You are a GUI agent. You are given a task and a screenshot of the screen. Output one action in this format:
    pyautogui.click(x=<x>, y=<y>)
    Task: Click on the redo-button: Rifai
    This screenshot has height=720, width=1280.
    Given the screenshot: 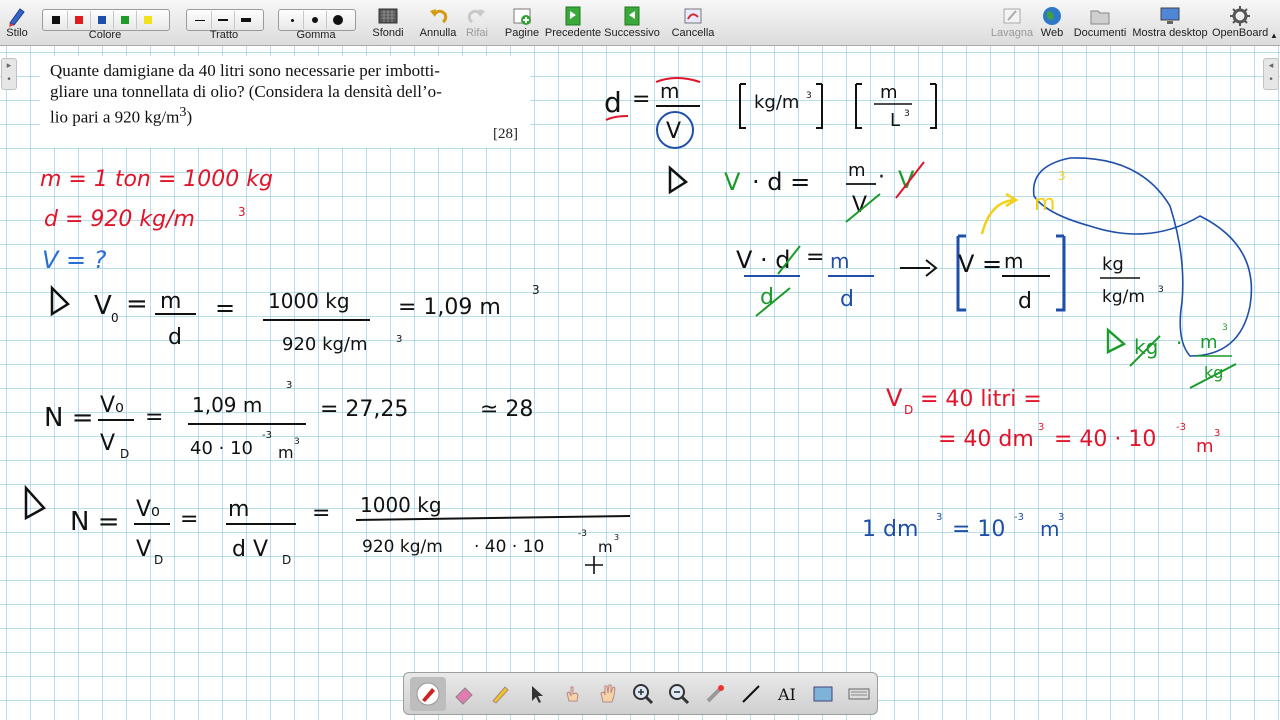 What is the action you would take?
    pyautogui.click(x=477, y=23)
    